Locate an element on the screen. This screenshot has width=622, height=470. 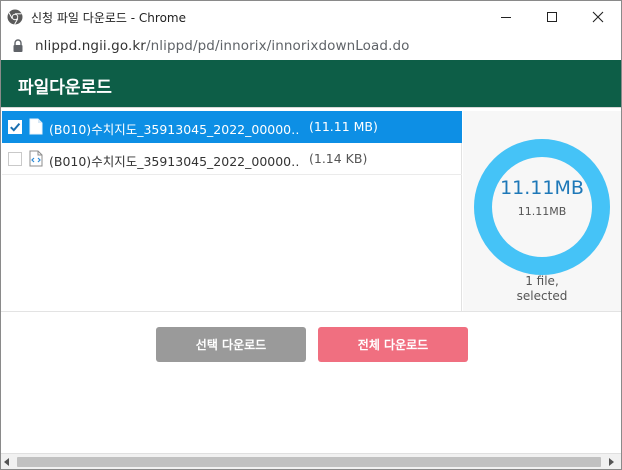
maximize-icon is located at coordinates (552, 17).